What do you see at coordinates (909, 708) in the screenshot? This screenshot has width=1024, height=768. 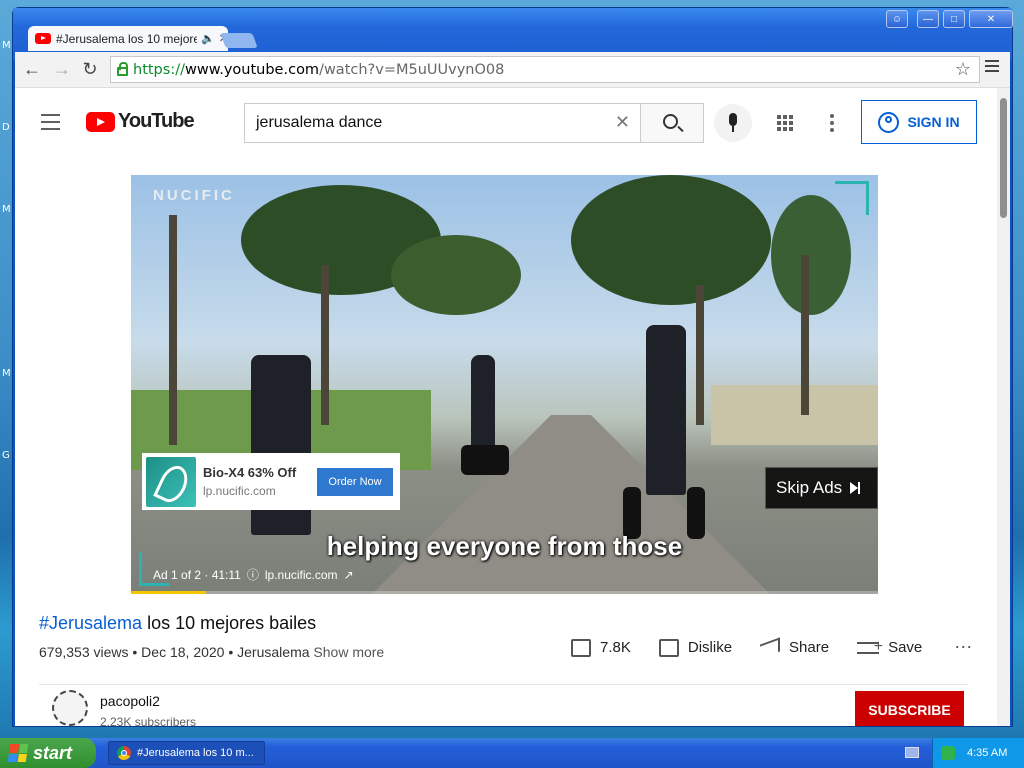 I see `subscribe-button: SUBSCRIBE` at bounding box center [909, 708].